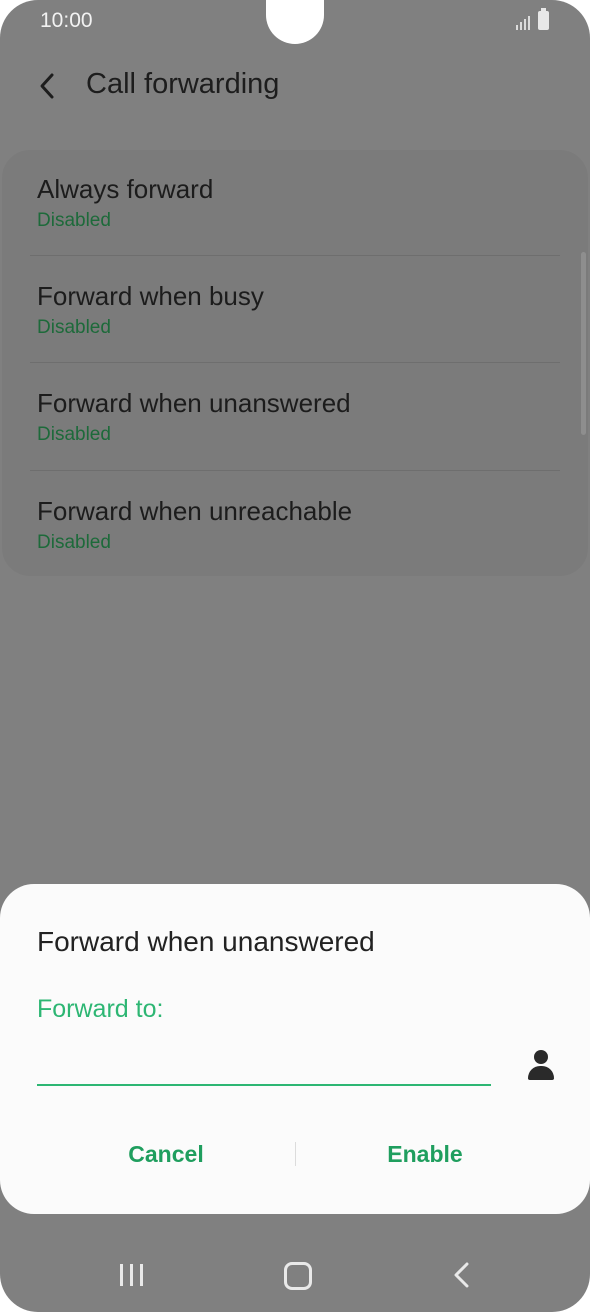 The image size is (590, 1312). What do you see at coordinates (543, 19) in the screenshot?
I see `battery-icon` at bounding box center [543, 19].